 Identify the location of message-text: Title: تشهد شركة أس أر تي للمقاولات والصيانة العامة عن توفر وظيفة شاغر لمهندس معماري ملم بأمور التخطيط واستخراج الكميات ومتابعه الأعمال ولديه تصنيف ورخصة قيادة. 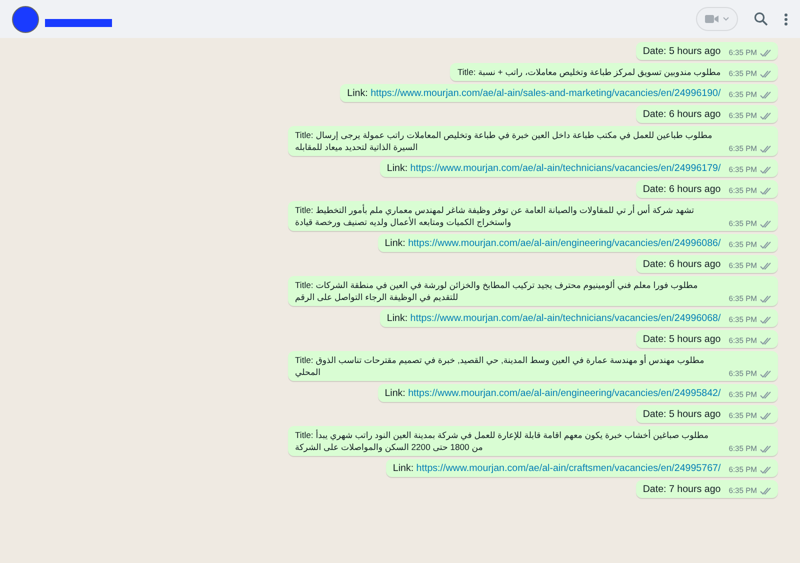
(495, 216).